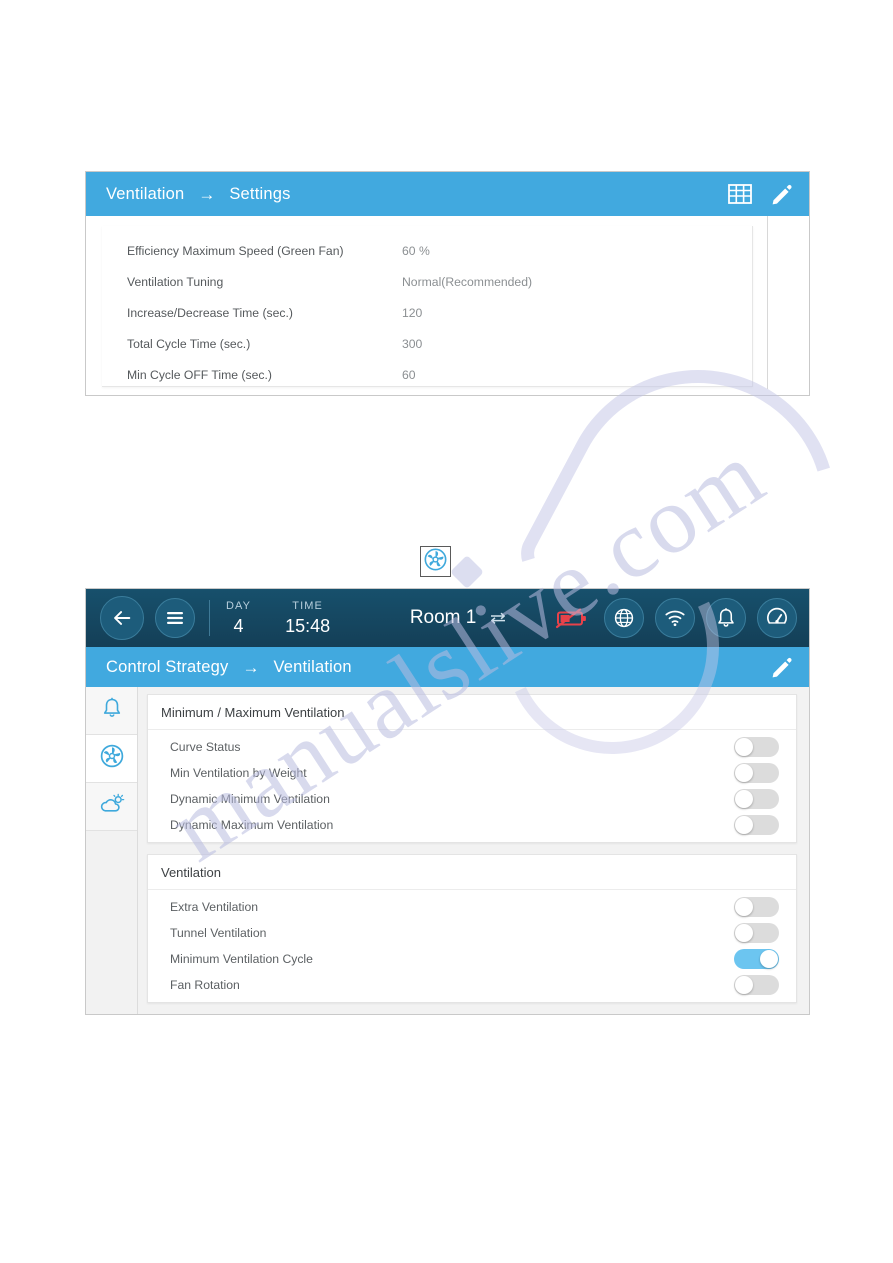 This screenshot has height=1263, width=893. I want to click on watermark-diamond, so click(467, 572).